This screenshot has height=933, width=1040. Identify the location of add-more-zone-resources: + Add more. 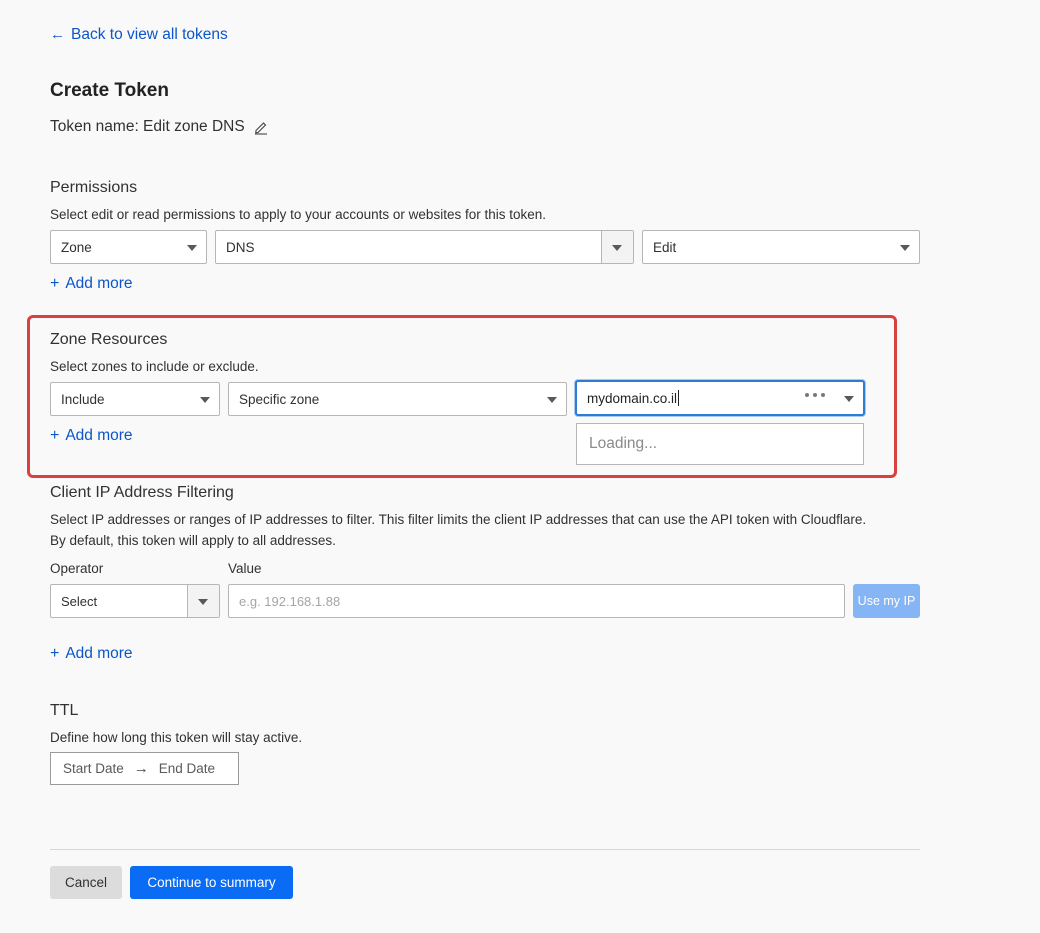
(91, 436).